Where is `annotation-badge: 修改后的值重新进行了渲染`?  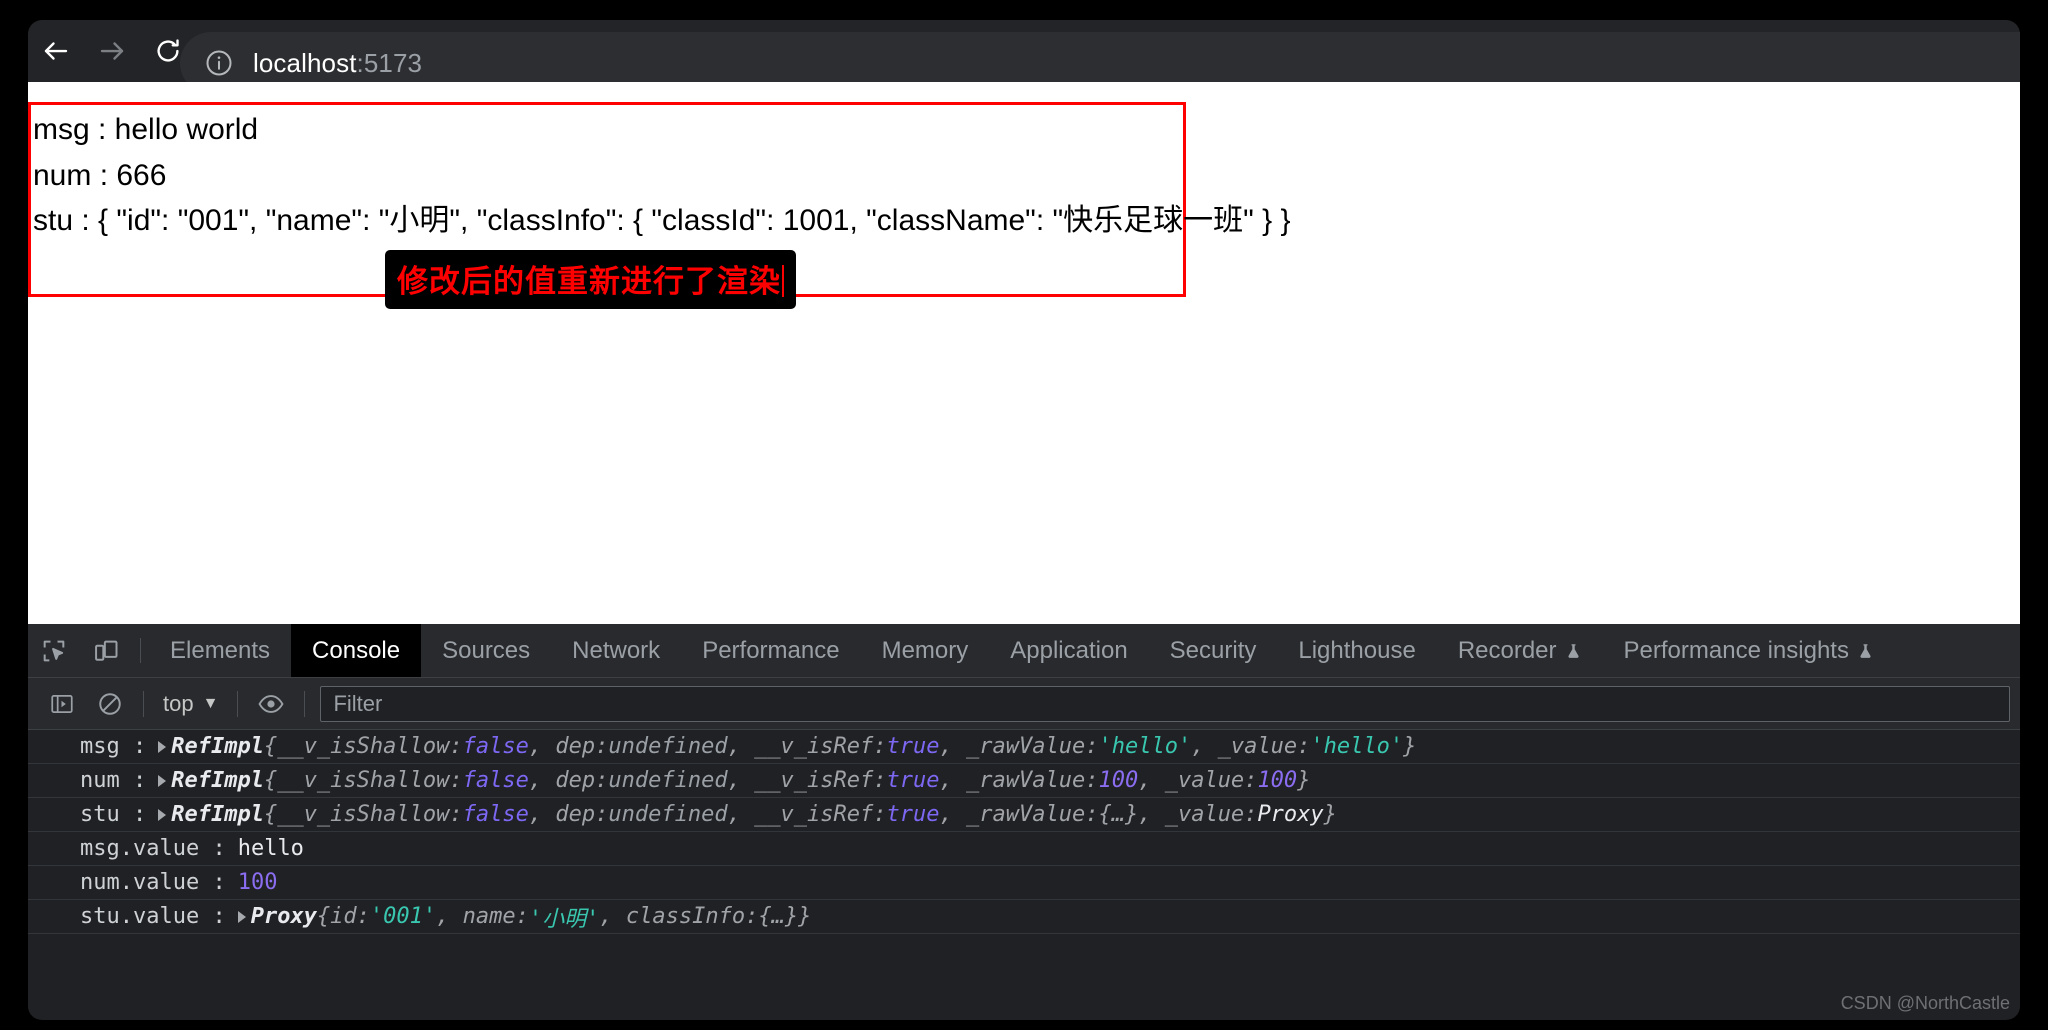
annotation-badge: 修改后的值重新进行了渲染 is located at coordinates (590, 279).